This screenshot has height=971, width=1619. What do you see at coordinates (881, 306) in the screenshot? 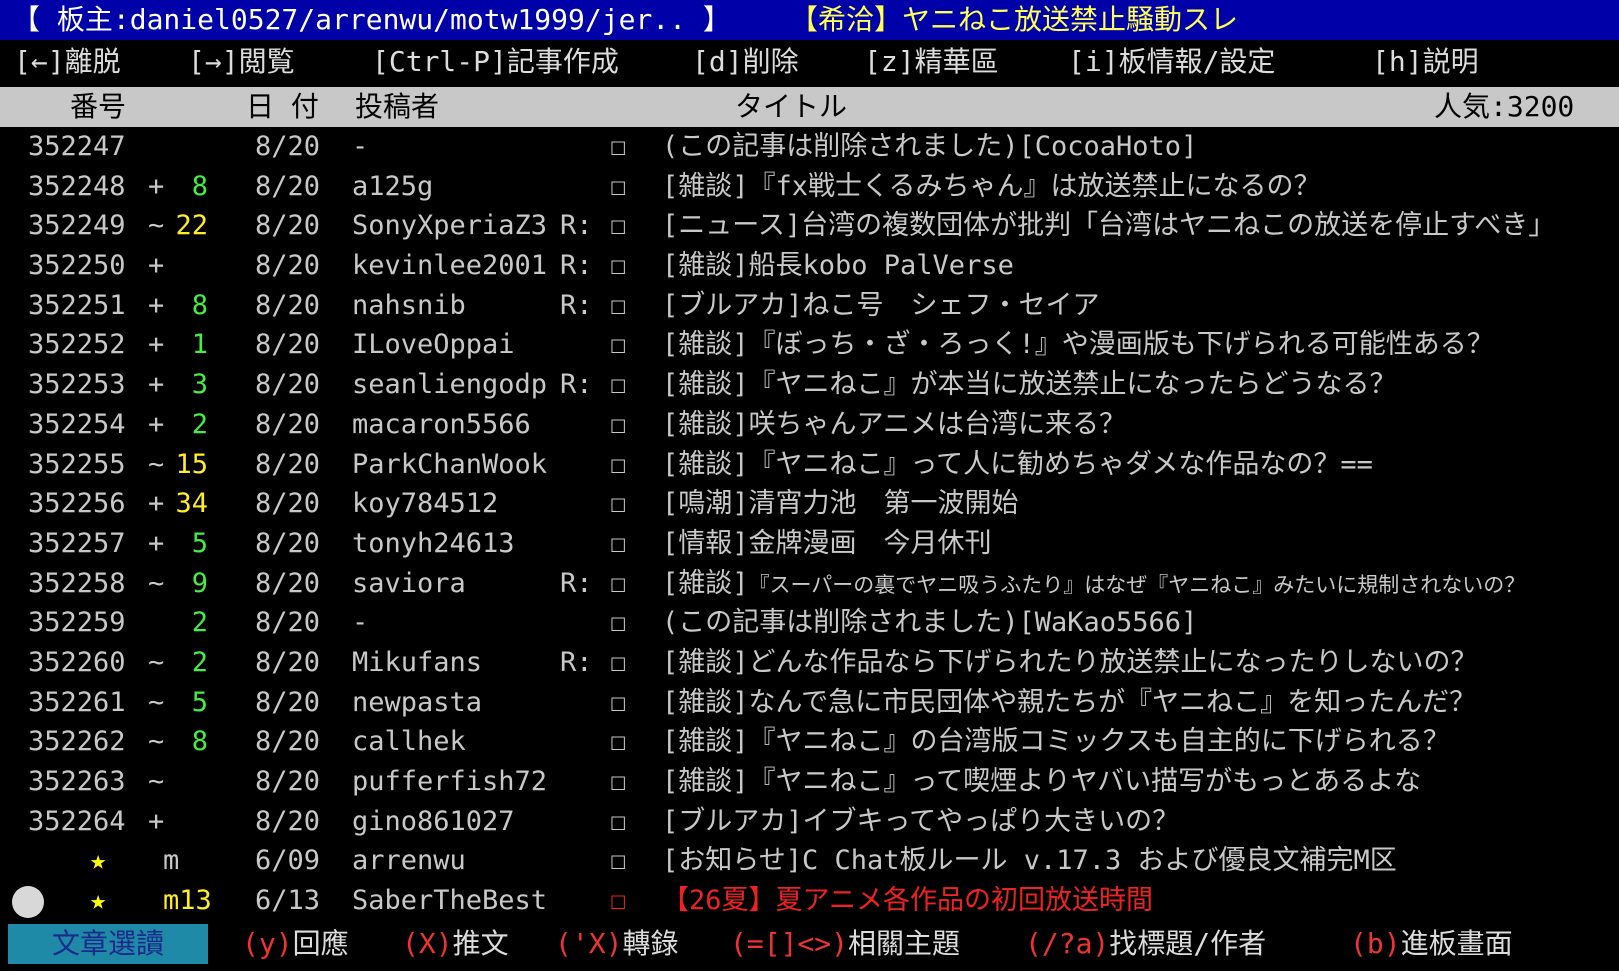
I see `article-title: [ブルアカ]ねこ号 シェフ・セイア` at bounding box center [881, 306].